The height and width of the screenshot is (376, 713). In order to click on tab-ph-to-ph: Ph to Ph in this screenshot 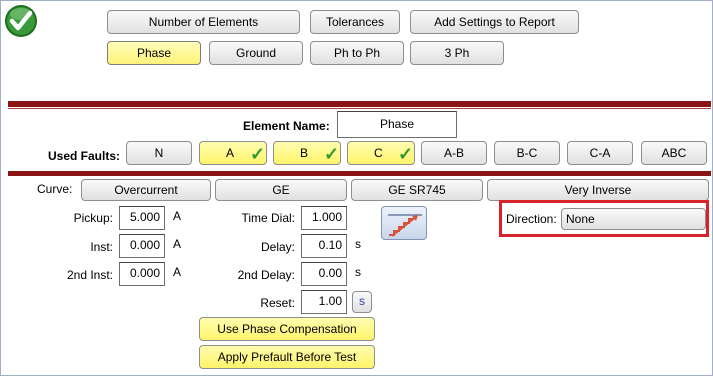, I will do `click(357, 53)`.